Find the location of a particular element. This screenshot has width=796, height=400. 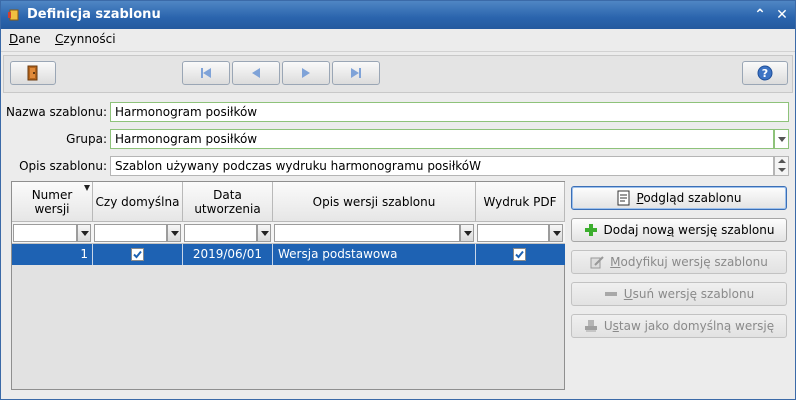

scroll-up-icon is located at coordinates (782, 161).